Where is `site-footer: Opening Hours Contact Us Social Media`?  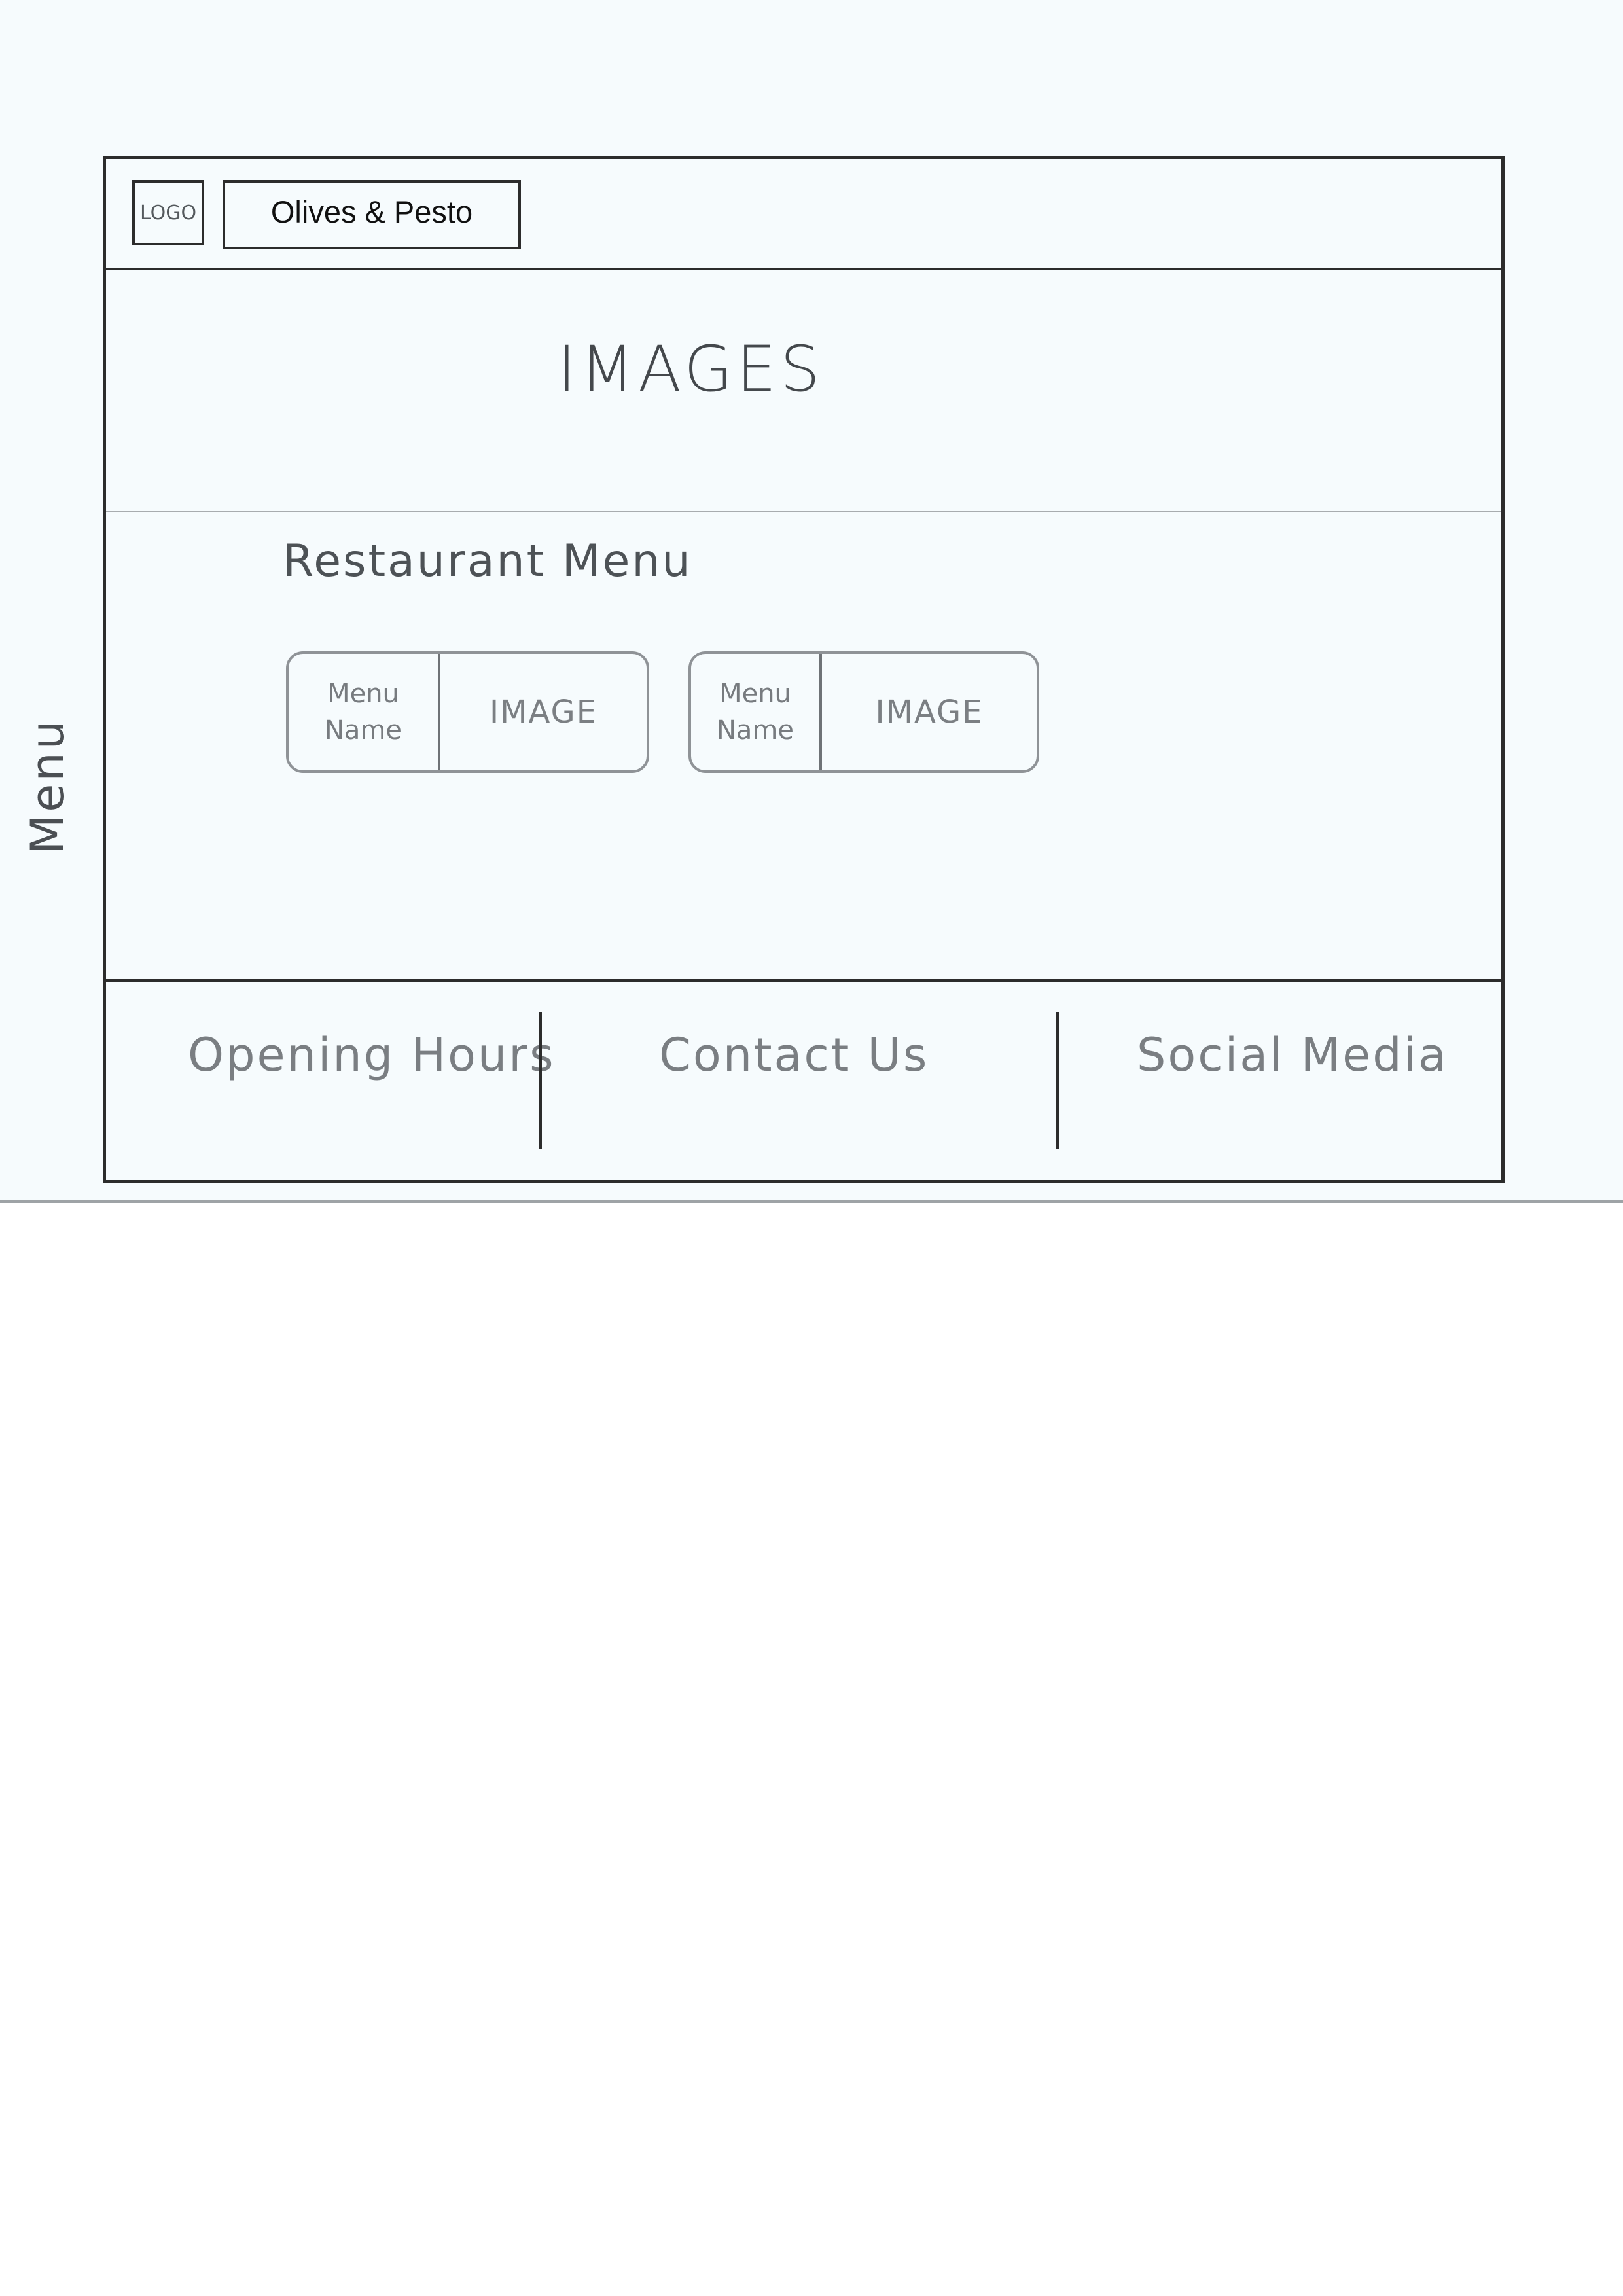
site-footer: Opening Hours Contact Us Social Media is located at coordinates (803, 1081).